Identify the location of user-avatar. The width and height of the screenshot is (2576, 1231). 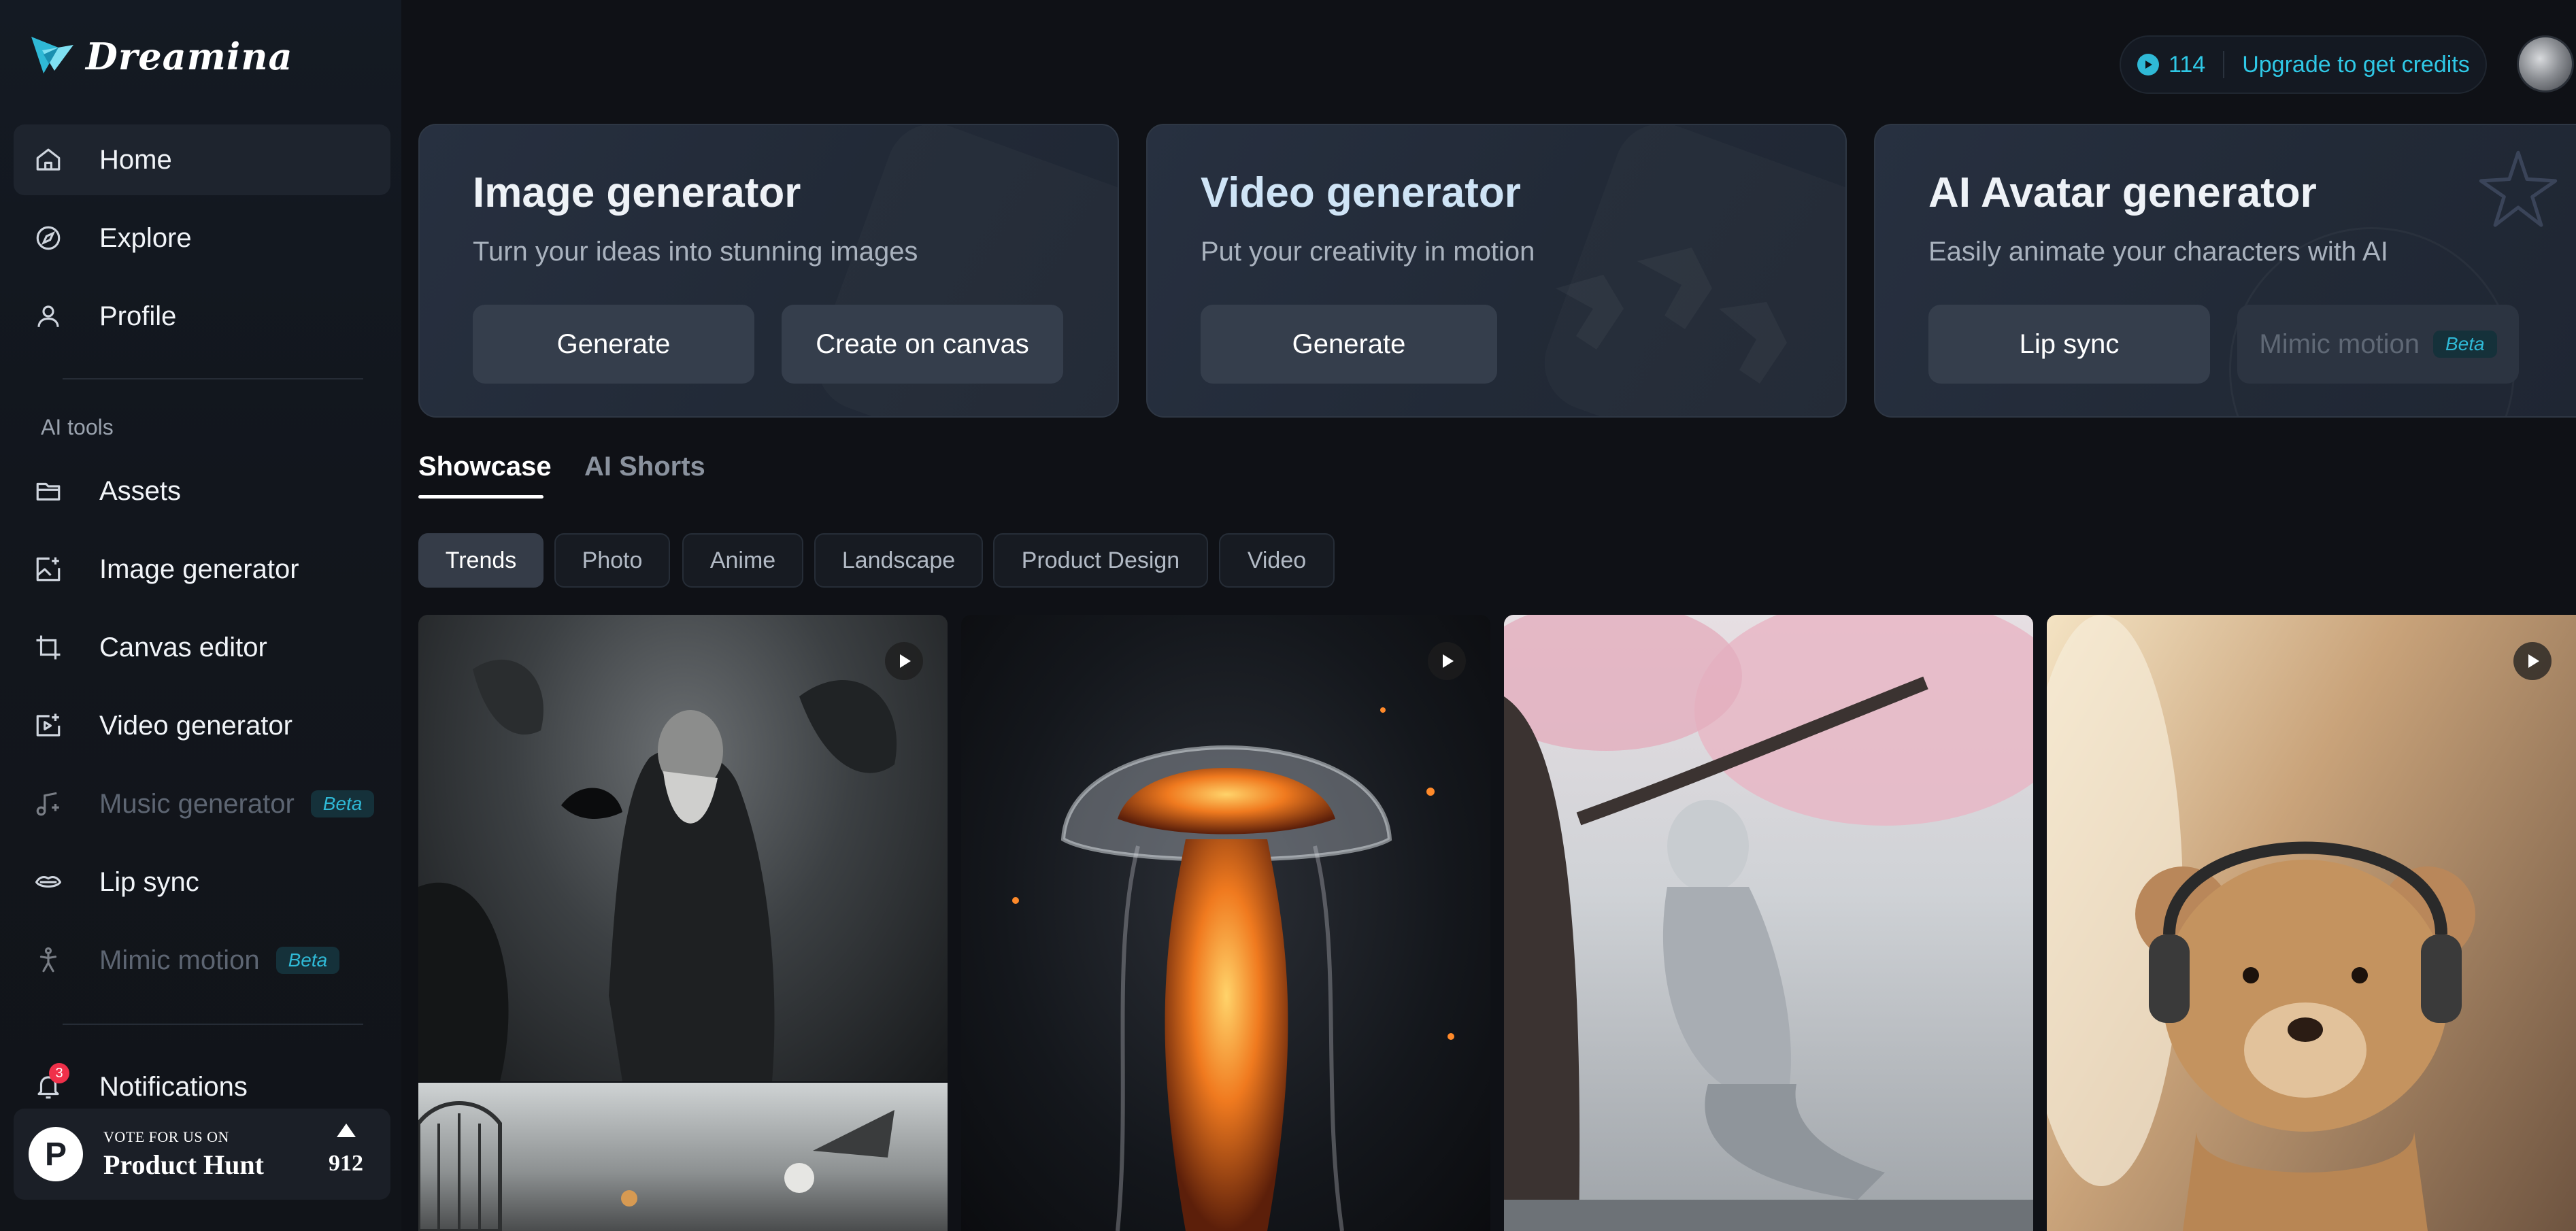
(2545, 64).